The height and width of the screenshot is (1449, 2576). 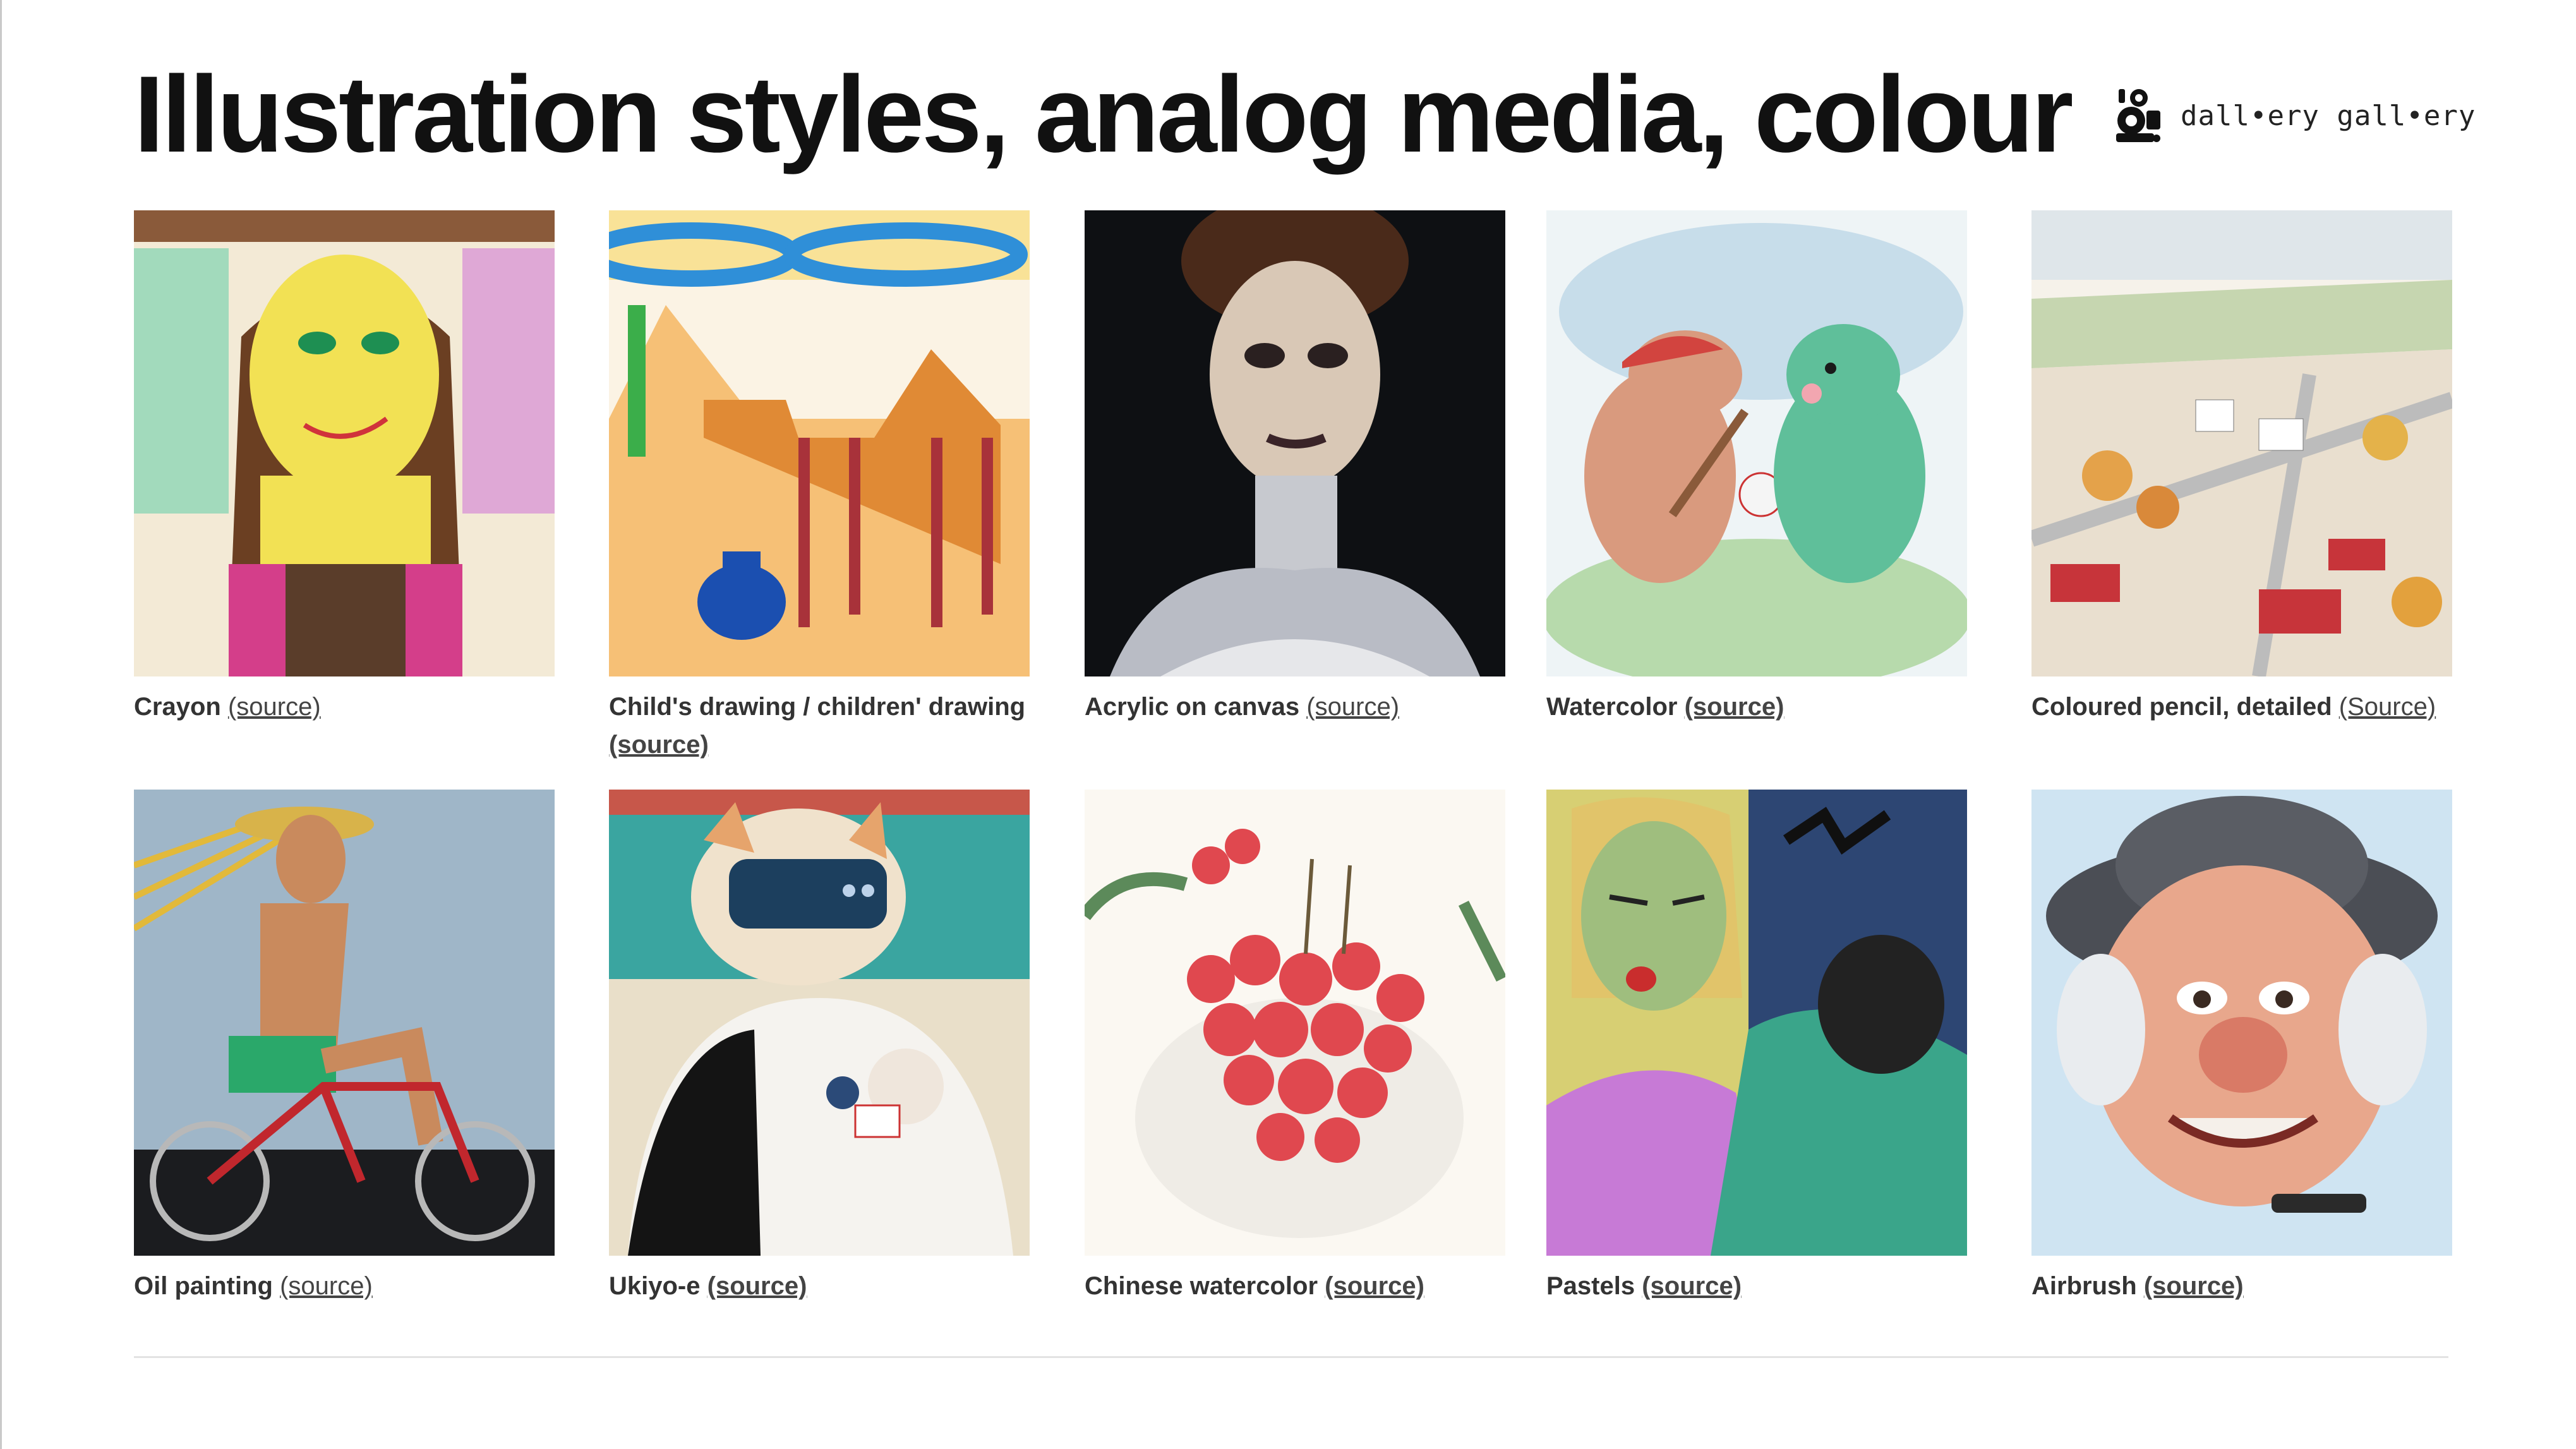 I want to click on gallery-tile-watercolor: Watercolor (source), so click(x=1756, y=468).